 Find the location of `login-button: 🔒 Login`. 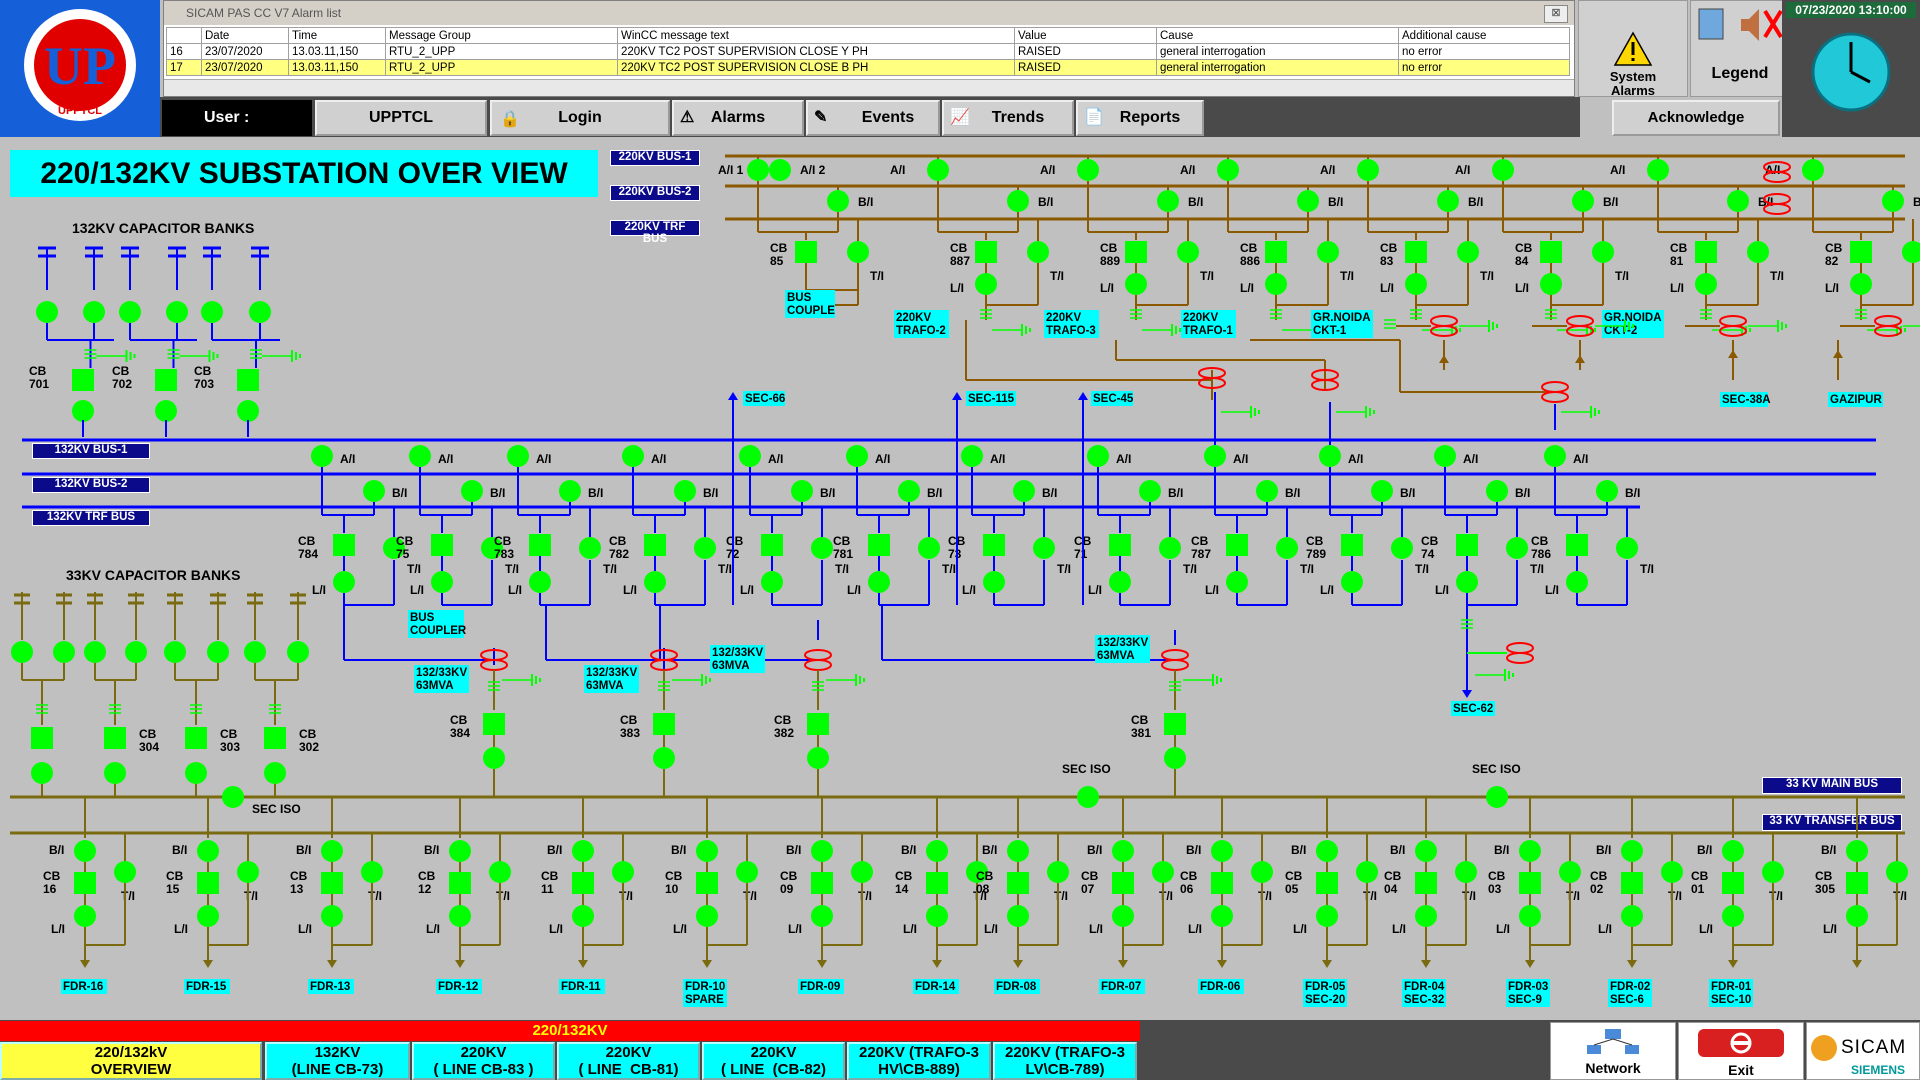

login-button: 🔒 Login is located at coordinates (580, 118).